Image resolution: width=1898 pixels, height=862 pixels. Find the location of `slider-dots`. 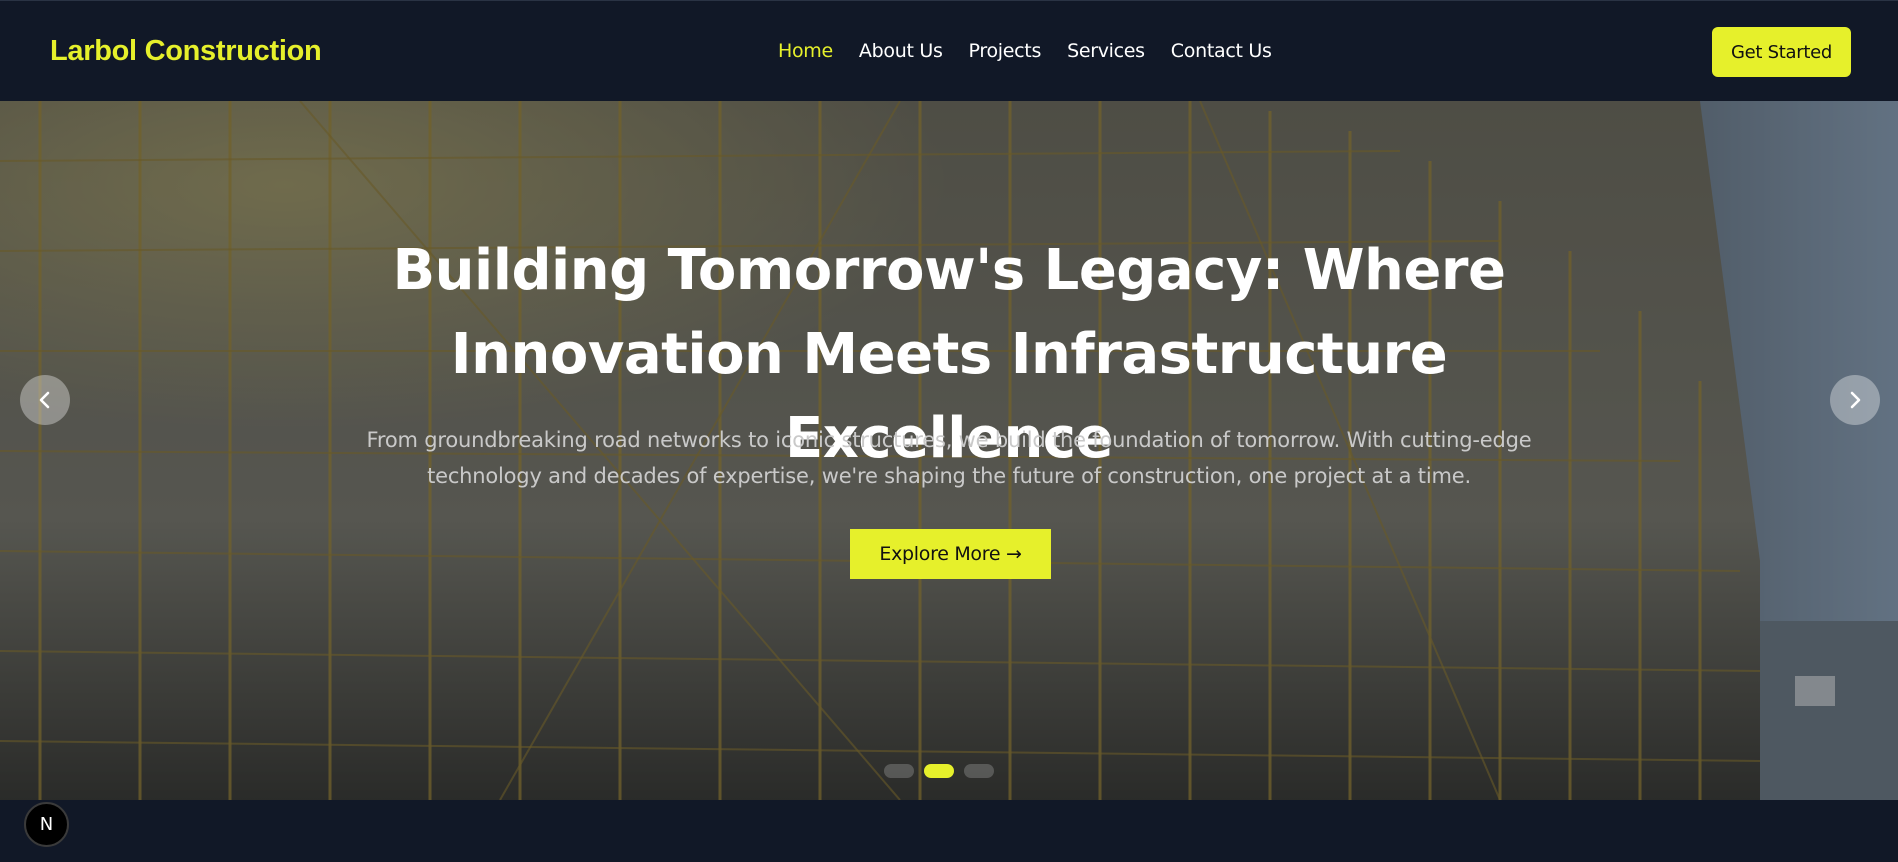

slider-dots is located at coordinates (939, 771).